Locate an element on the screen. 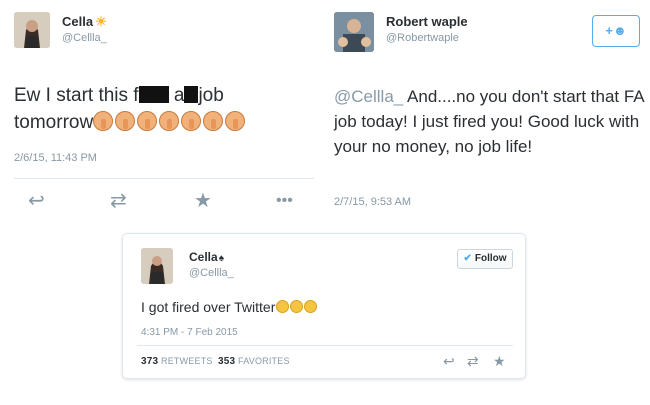 This screenshot has width=650, height=405. timestamp: 2/6/15, 11:43 PM is located at coordinates (55, 158).